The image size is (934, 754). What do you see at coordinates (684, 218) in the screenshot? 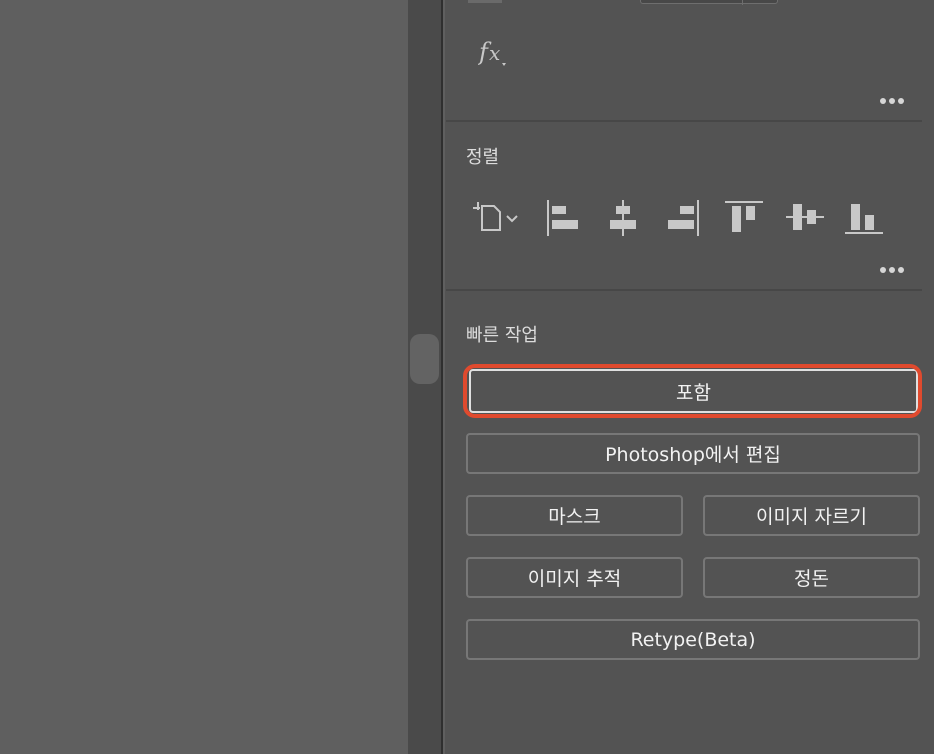
I see `align-right-icon` at bounding box center [684, 218].